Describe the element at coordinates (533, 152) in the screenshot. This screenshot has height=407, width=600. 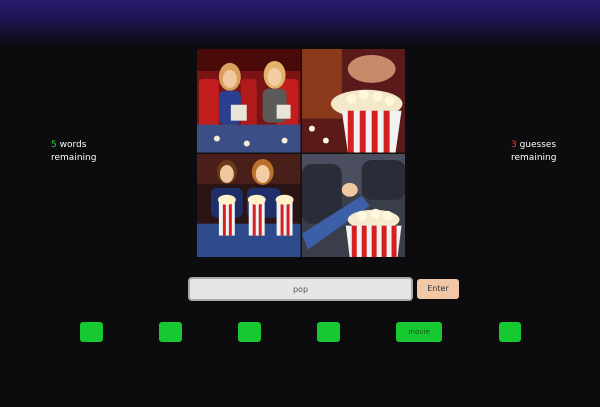
I see `guesses-remaining-counter: 3 guesses remaining` at that location.